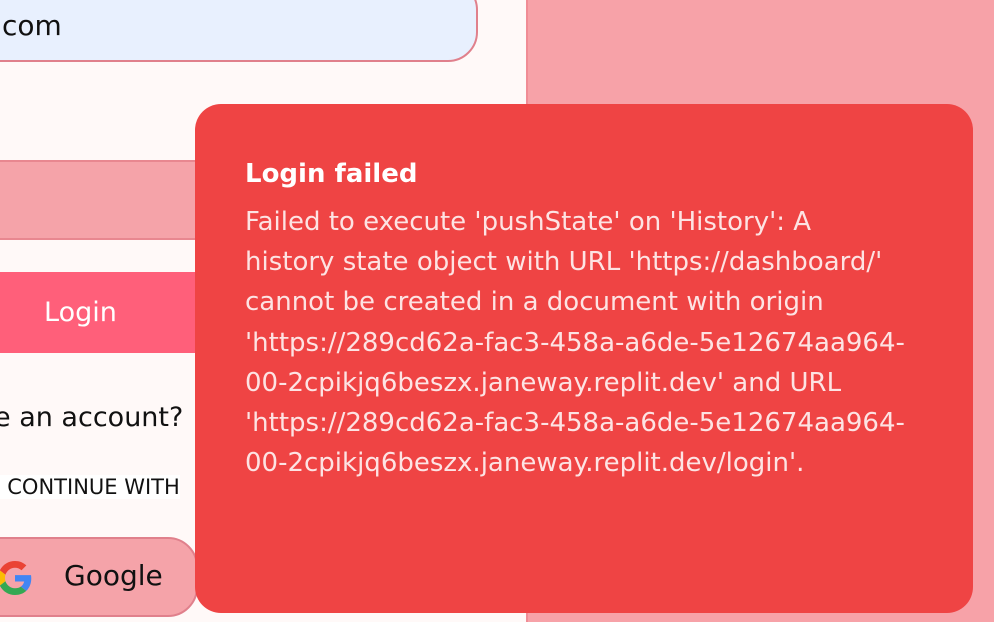 The width and height of the screenshot is (994, 622). What do you see at coordinates (331, 174) in the screenshot?
I see `toast-title: Login failed` at bounding box center [331, 174].